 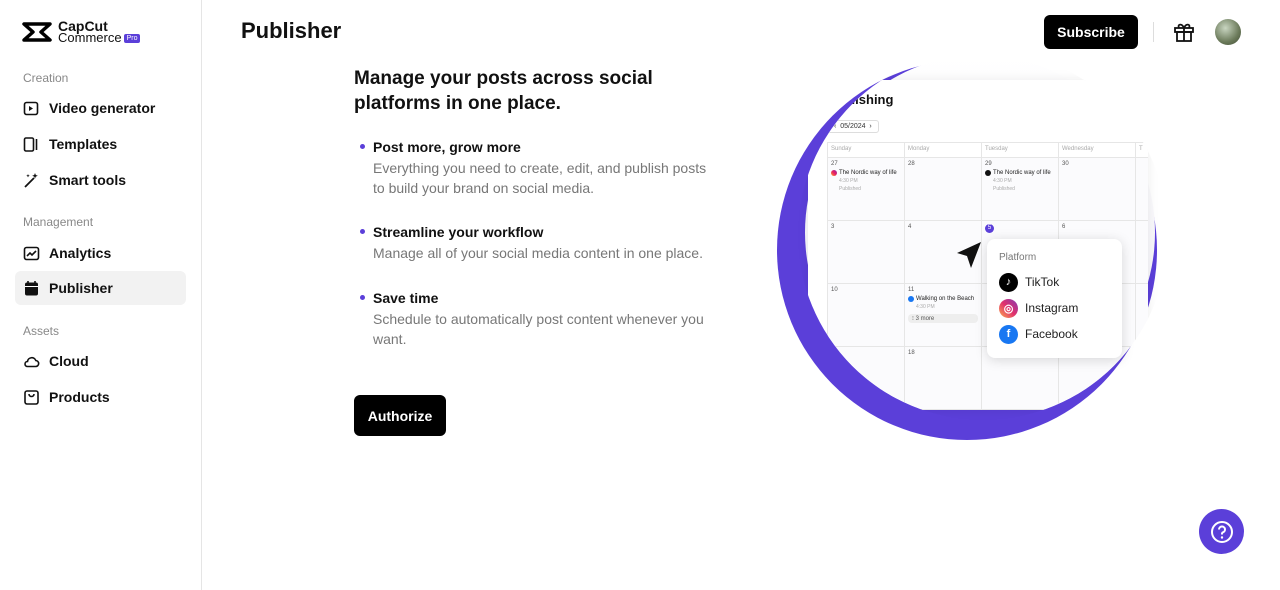 What do you see at coordinates (83, 144) in the screenshot?
I see `sidebar-item-label: Templates` at bounding box center [83, 144].